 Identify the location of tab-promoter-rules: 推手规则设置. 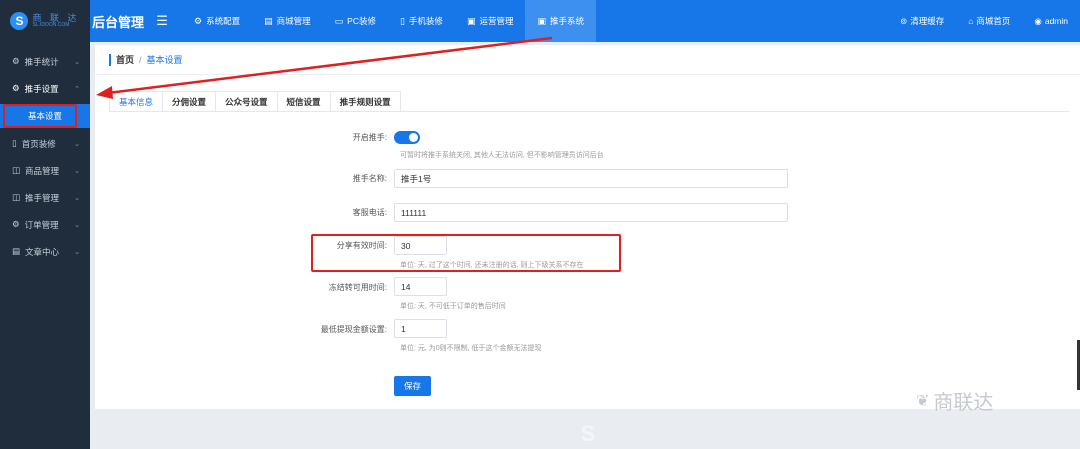
(365, 101).